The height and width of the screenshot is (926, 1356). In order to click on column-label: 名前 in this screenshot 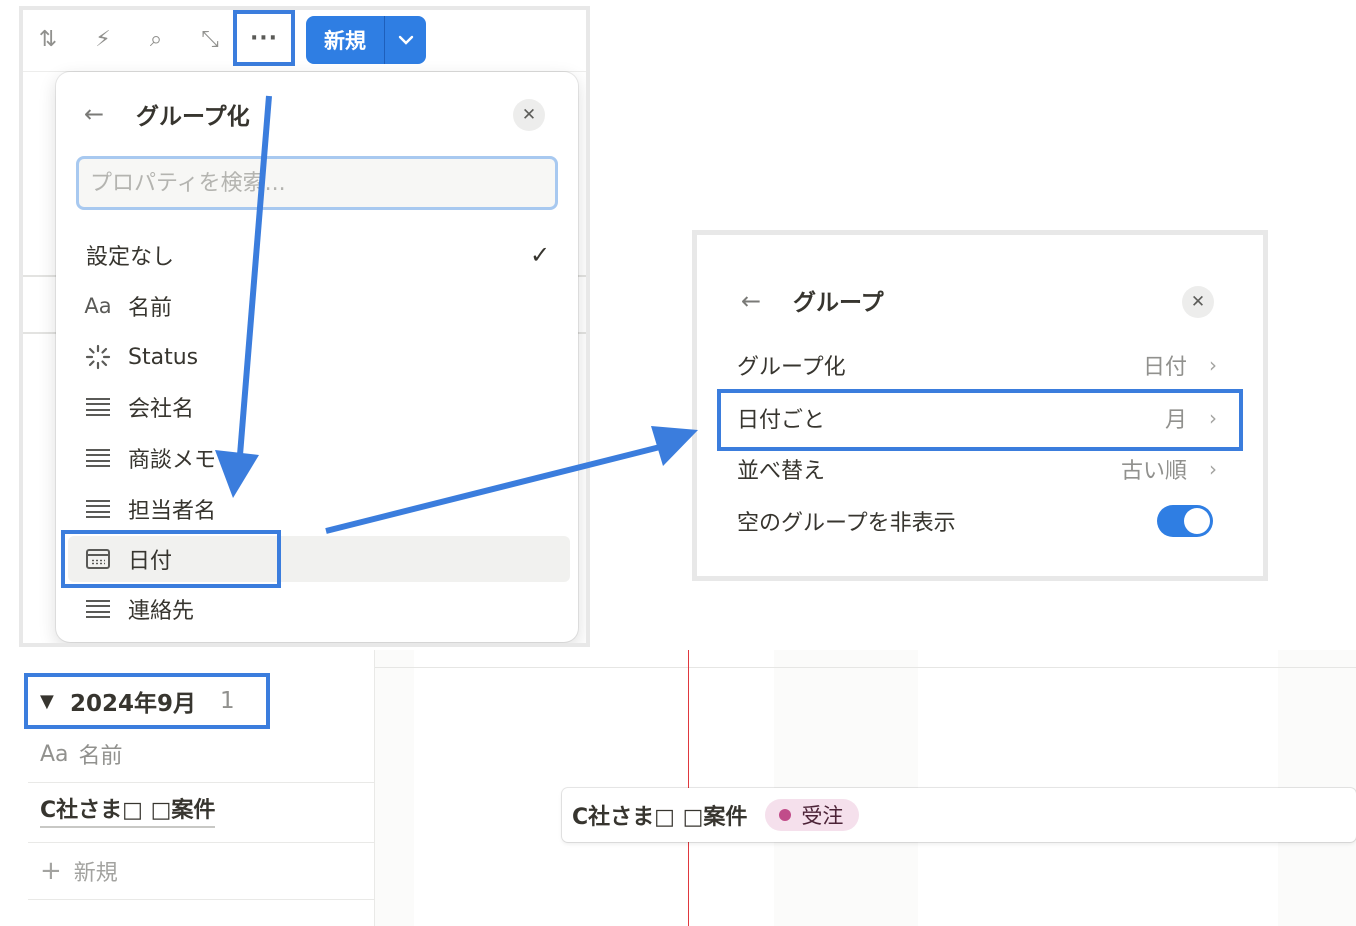, I will do `click(100, 756)`.